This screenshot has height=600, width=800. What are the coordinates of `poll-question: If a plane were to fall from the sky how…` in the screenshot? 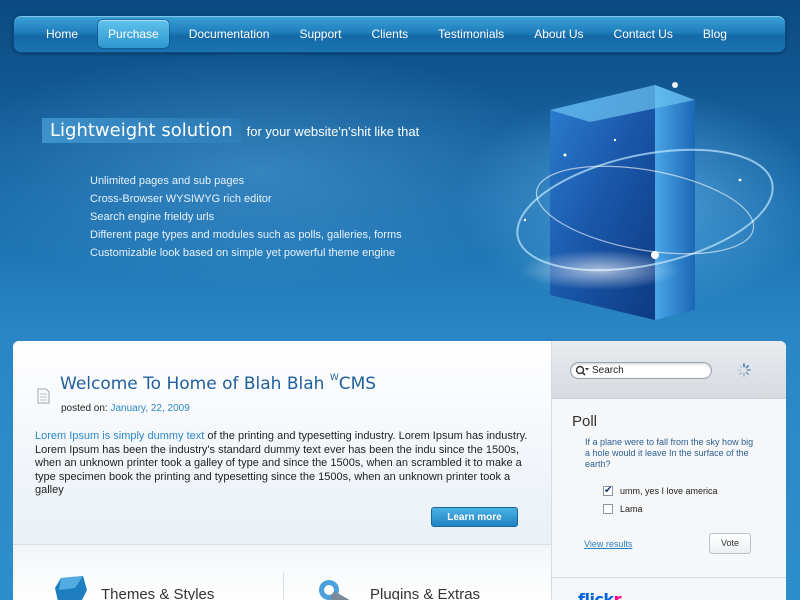 It's located at (669, 453).